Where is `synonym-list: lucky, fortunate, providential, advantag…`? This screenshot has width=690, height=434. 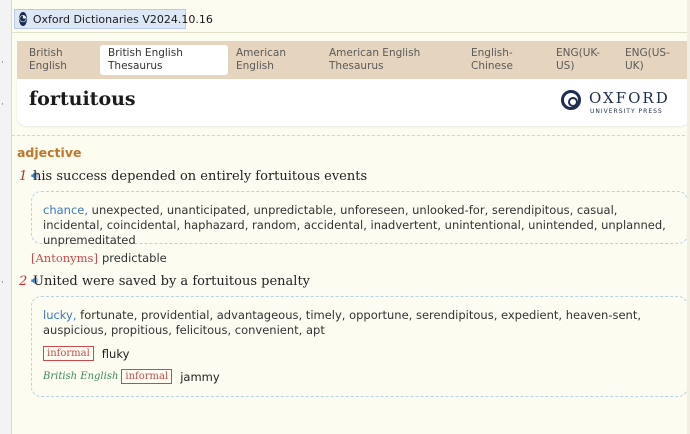
synonym-list: lucky, fortunate, providential, advantag… is located at coordinates (360, 323).